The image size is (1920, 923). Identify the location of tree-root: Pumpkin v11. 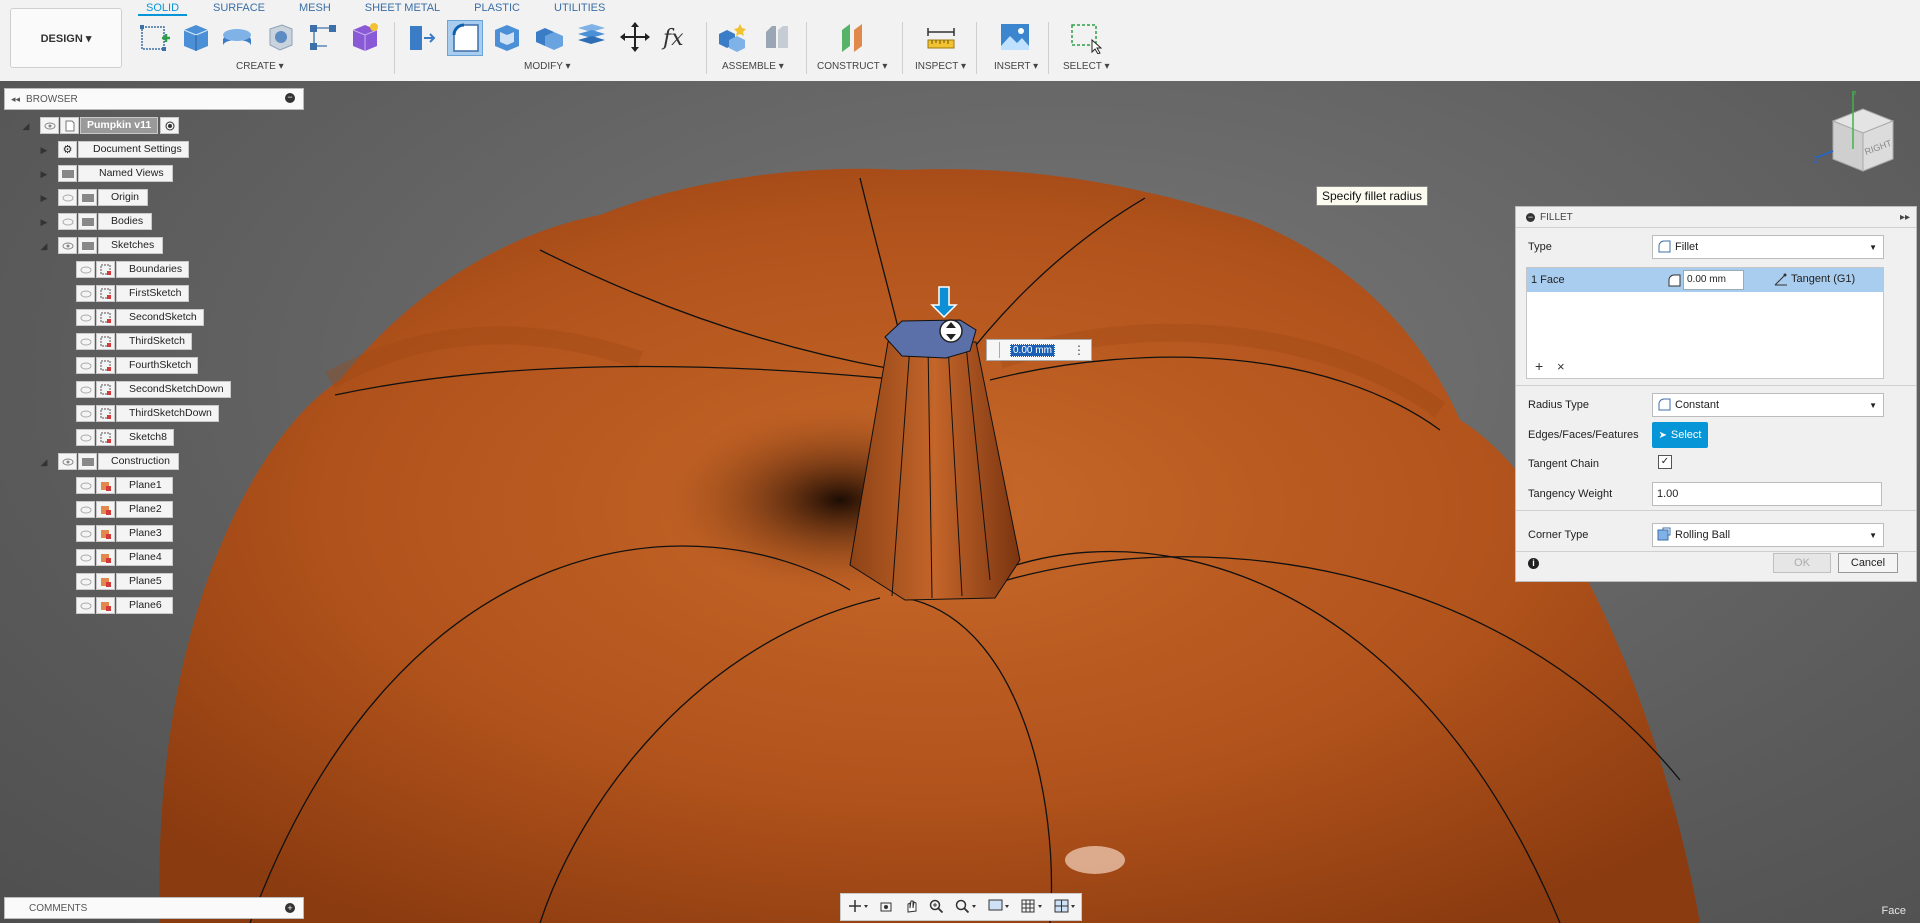
(110, 125).